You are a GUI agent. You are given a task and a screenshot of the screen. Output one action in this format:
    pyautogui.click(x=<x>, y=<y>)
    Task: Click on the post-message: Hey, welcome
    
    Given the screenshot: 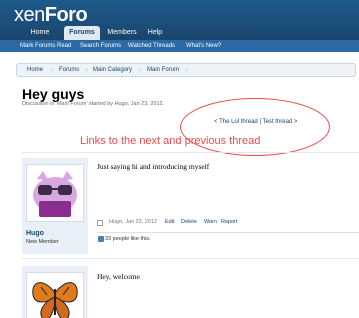 What is the action you would take?
    pyautogui.click(x=118, y=276)
    